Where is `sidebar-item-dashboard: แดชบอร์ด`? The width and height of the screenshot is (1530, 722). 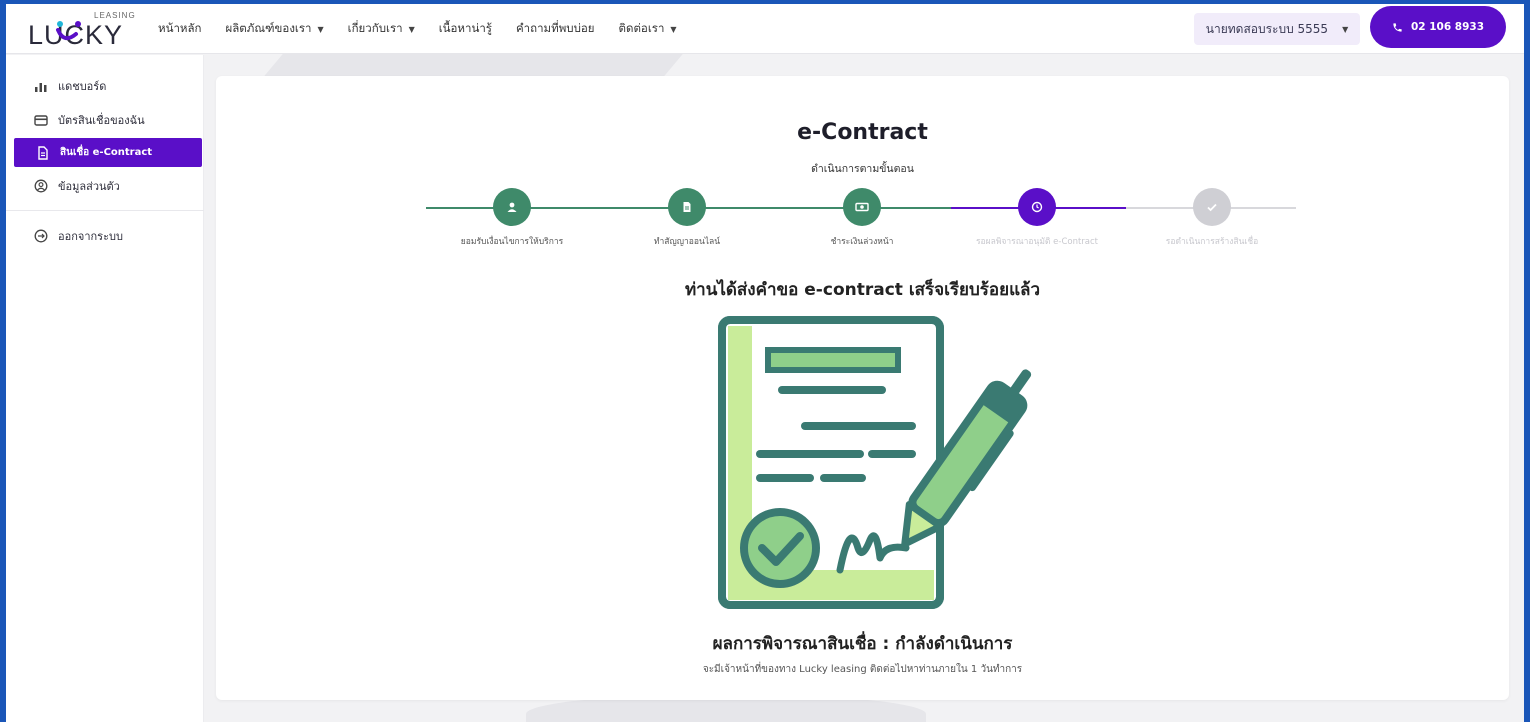
sidebar-item-dashboard: แดชบอร์ด is located at coordinates (108, 85).